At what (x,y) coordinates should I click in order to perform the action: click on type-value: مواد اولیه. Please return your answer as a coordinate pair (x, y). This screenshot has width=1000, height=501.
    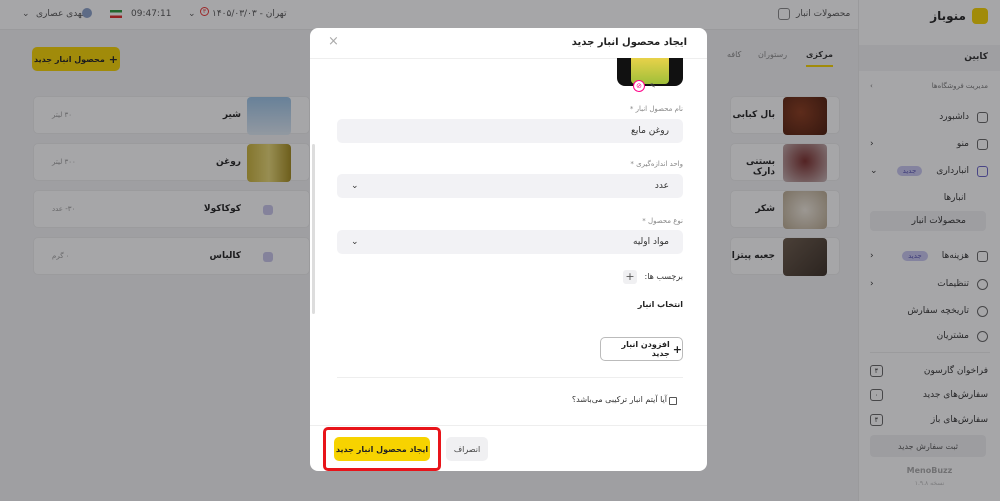
    Looking at the image, I should click on (651, 242).